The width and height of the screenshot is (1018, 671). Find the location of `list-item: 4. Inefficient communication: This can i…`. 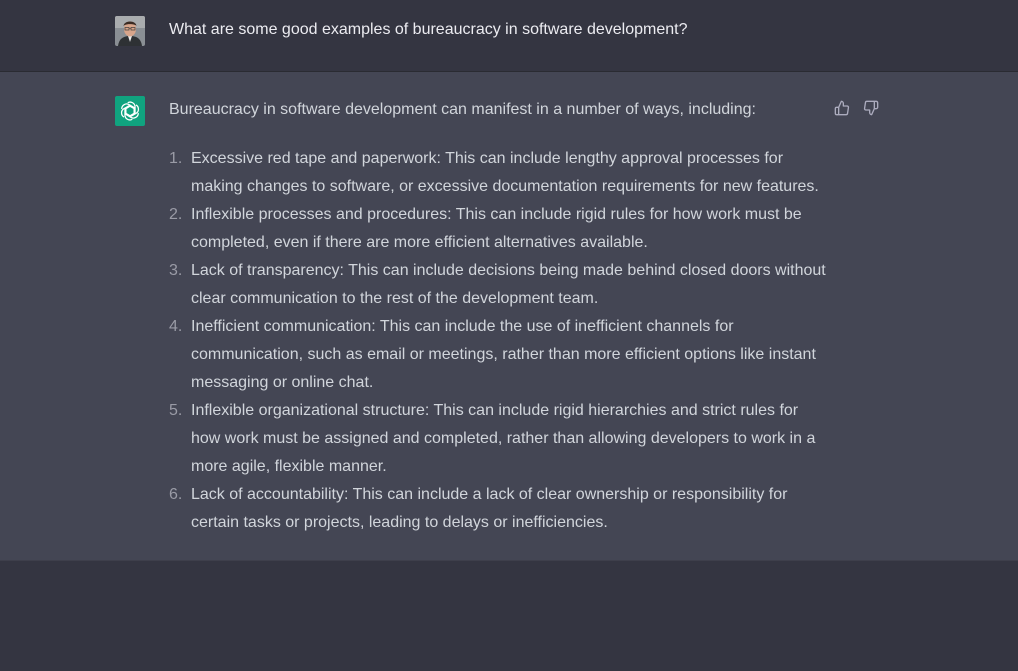

list-item: 4. Inefficient communication: This can i… is located at coordinates (499, 355).